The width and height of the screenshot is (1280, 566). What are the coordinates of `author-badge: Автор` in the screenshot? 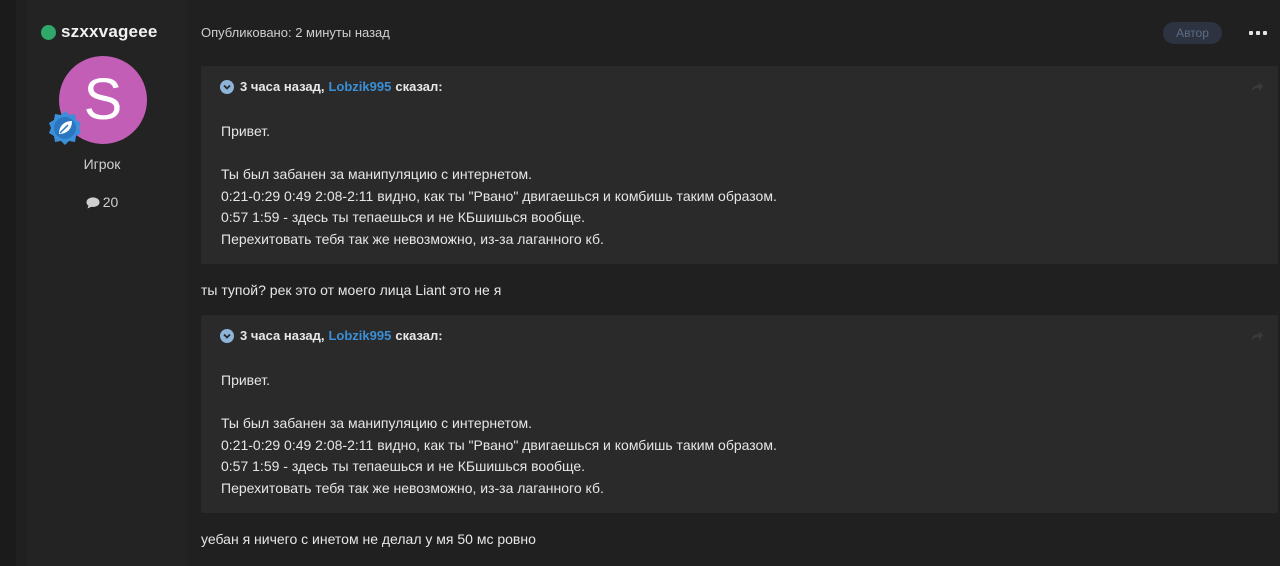 It's located at (1192, 33).